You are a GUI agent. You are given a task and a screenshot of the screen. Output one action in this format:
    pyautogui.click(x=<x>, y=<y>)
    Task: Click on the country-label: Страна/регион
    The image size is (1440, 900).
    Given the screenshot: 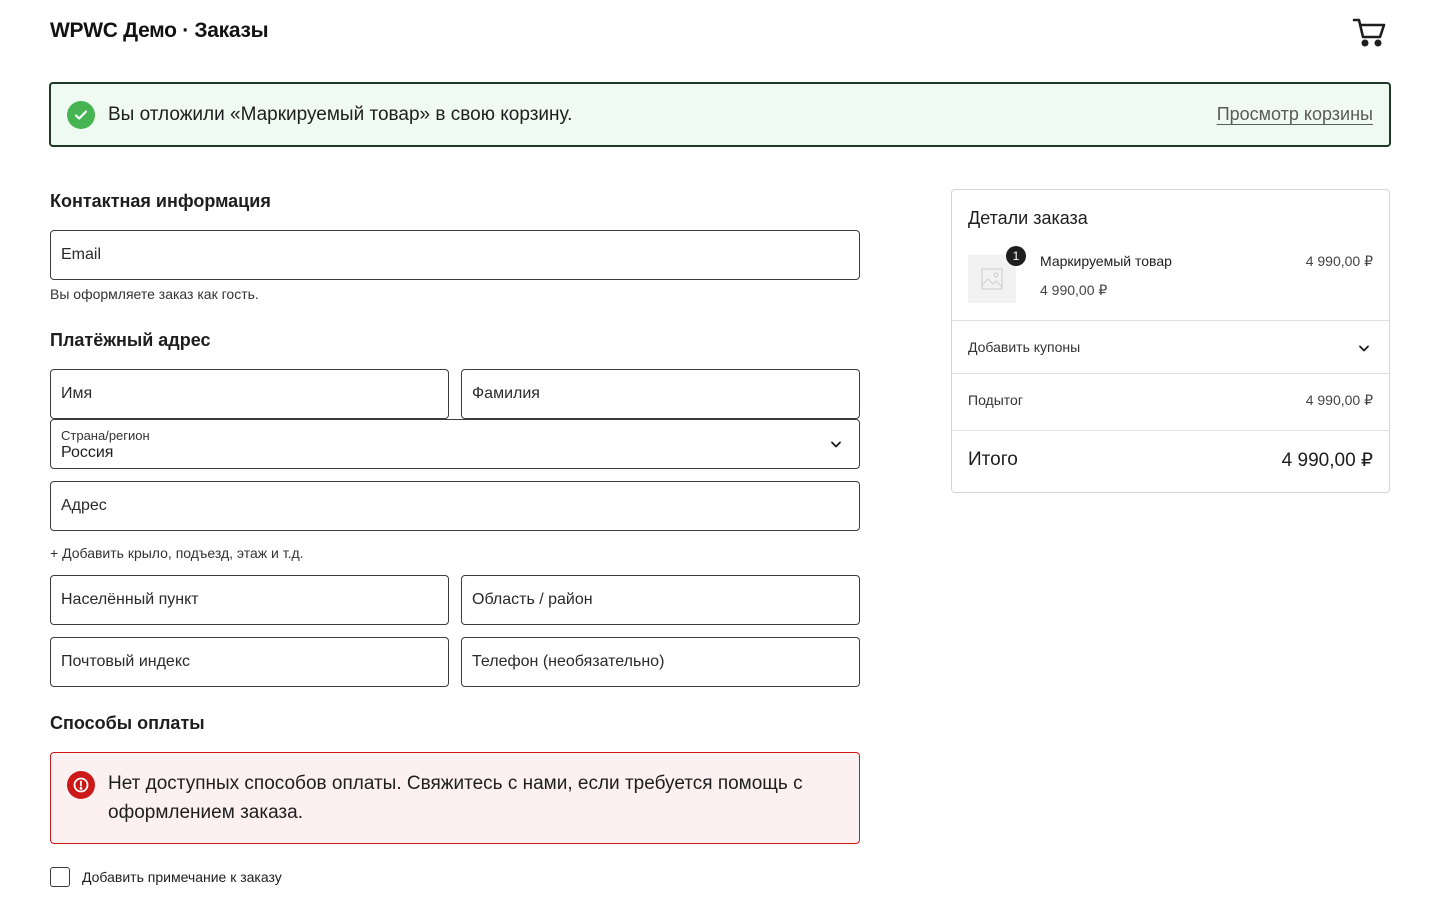 What is the action you would take?
    pyautogui.click(x=105, y=435)
    